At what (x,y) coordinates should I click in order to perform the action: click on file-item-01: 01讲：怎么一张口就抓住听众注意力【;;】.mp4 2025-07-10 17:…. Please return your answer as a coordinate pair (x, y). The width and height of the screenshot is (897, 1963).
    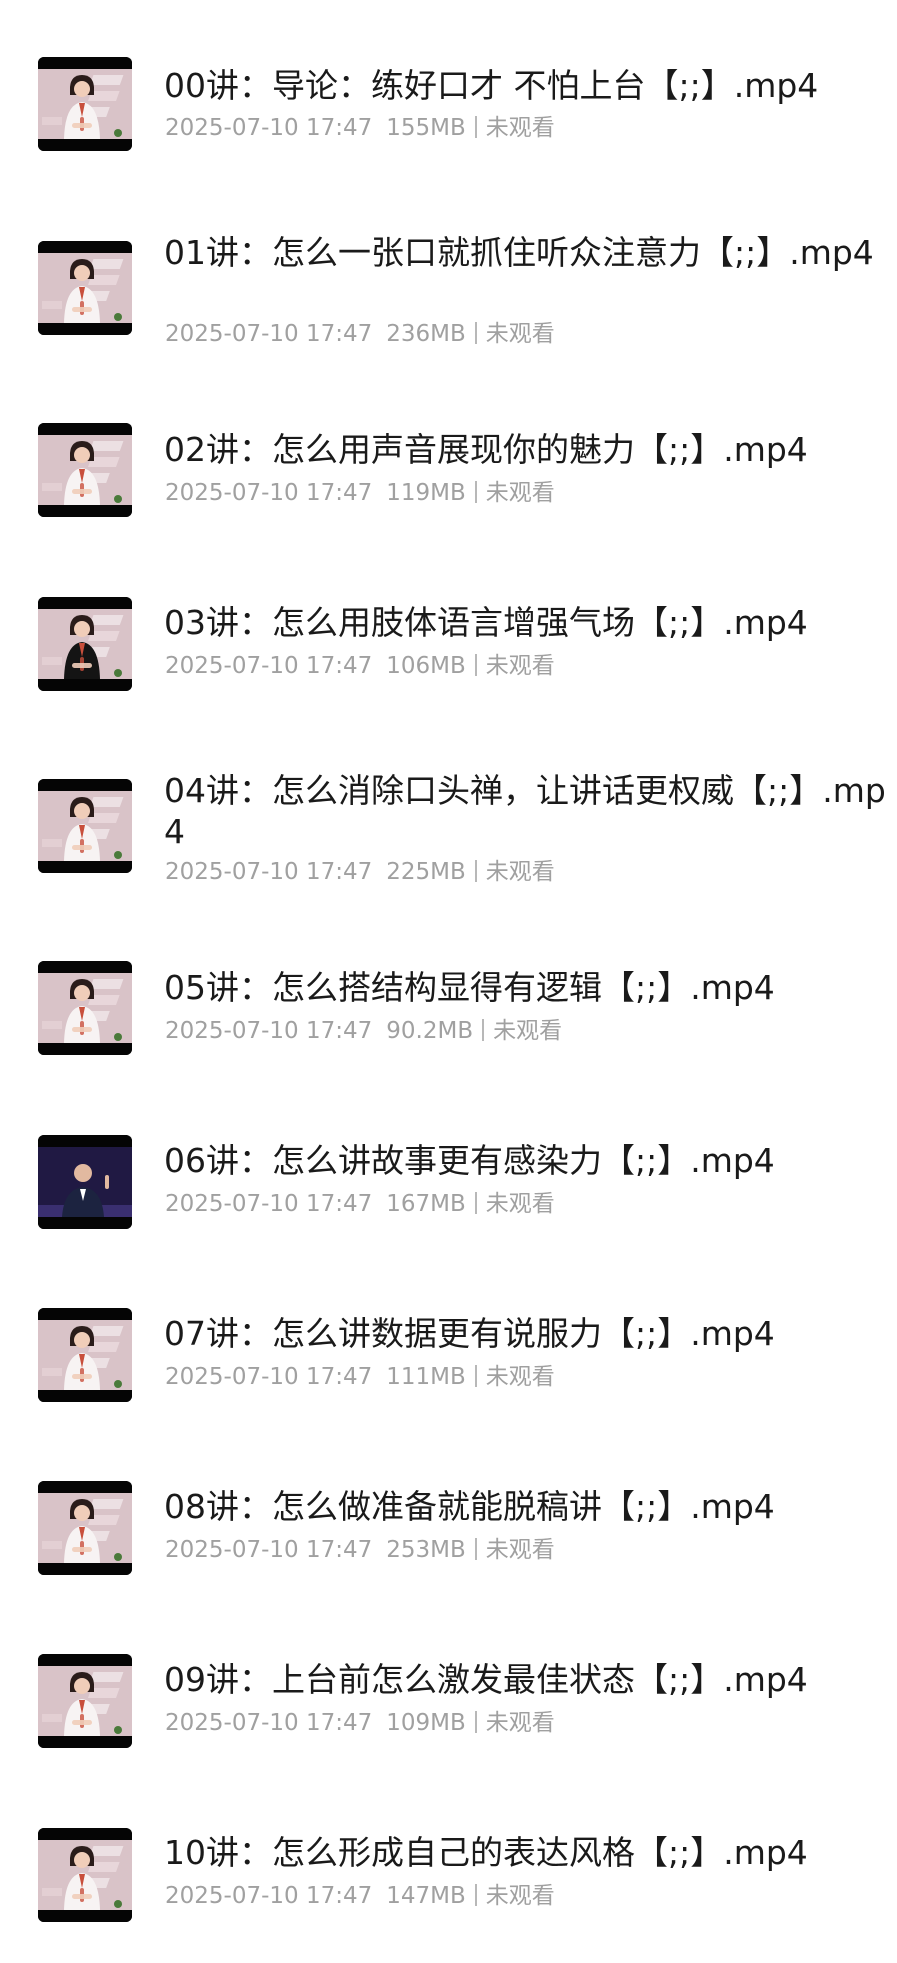
    Looking at the image, I should click on (448, 303).